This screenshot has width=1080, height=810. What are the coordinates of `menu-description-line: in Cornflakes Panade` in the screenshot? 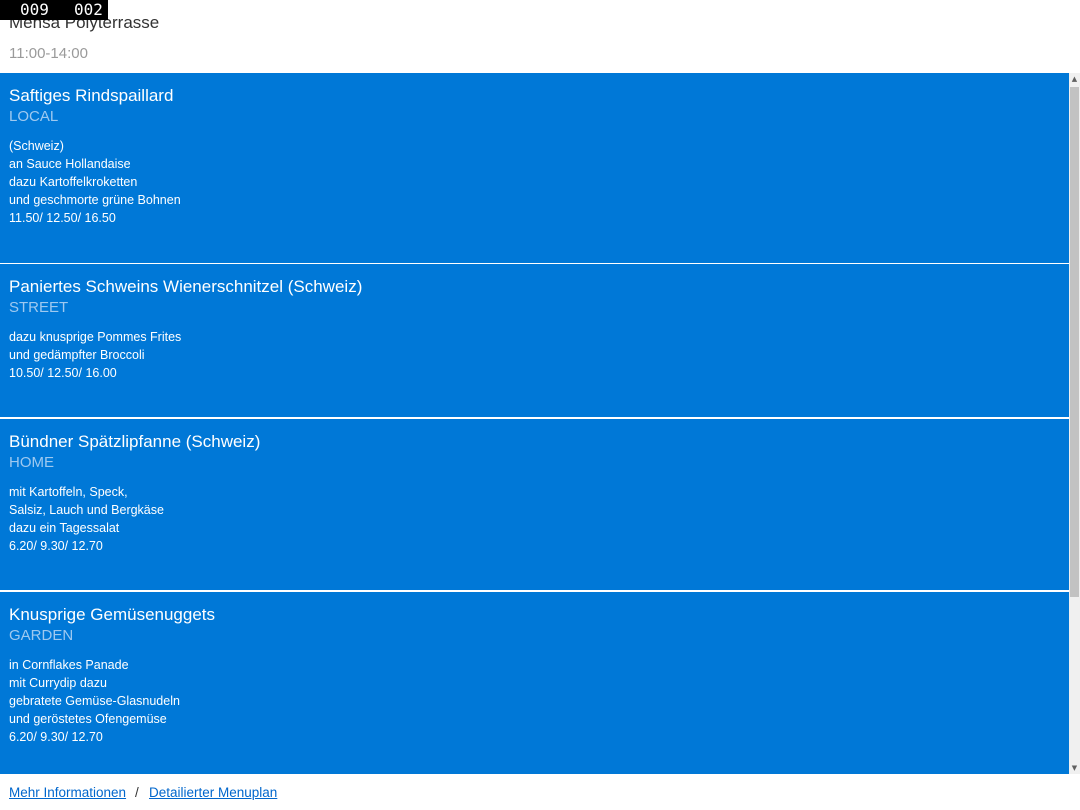 It's located at (69, 665).